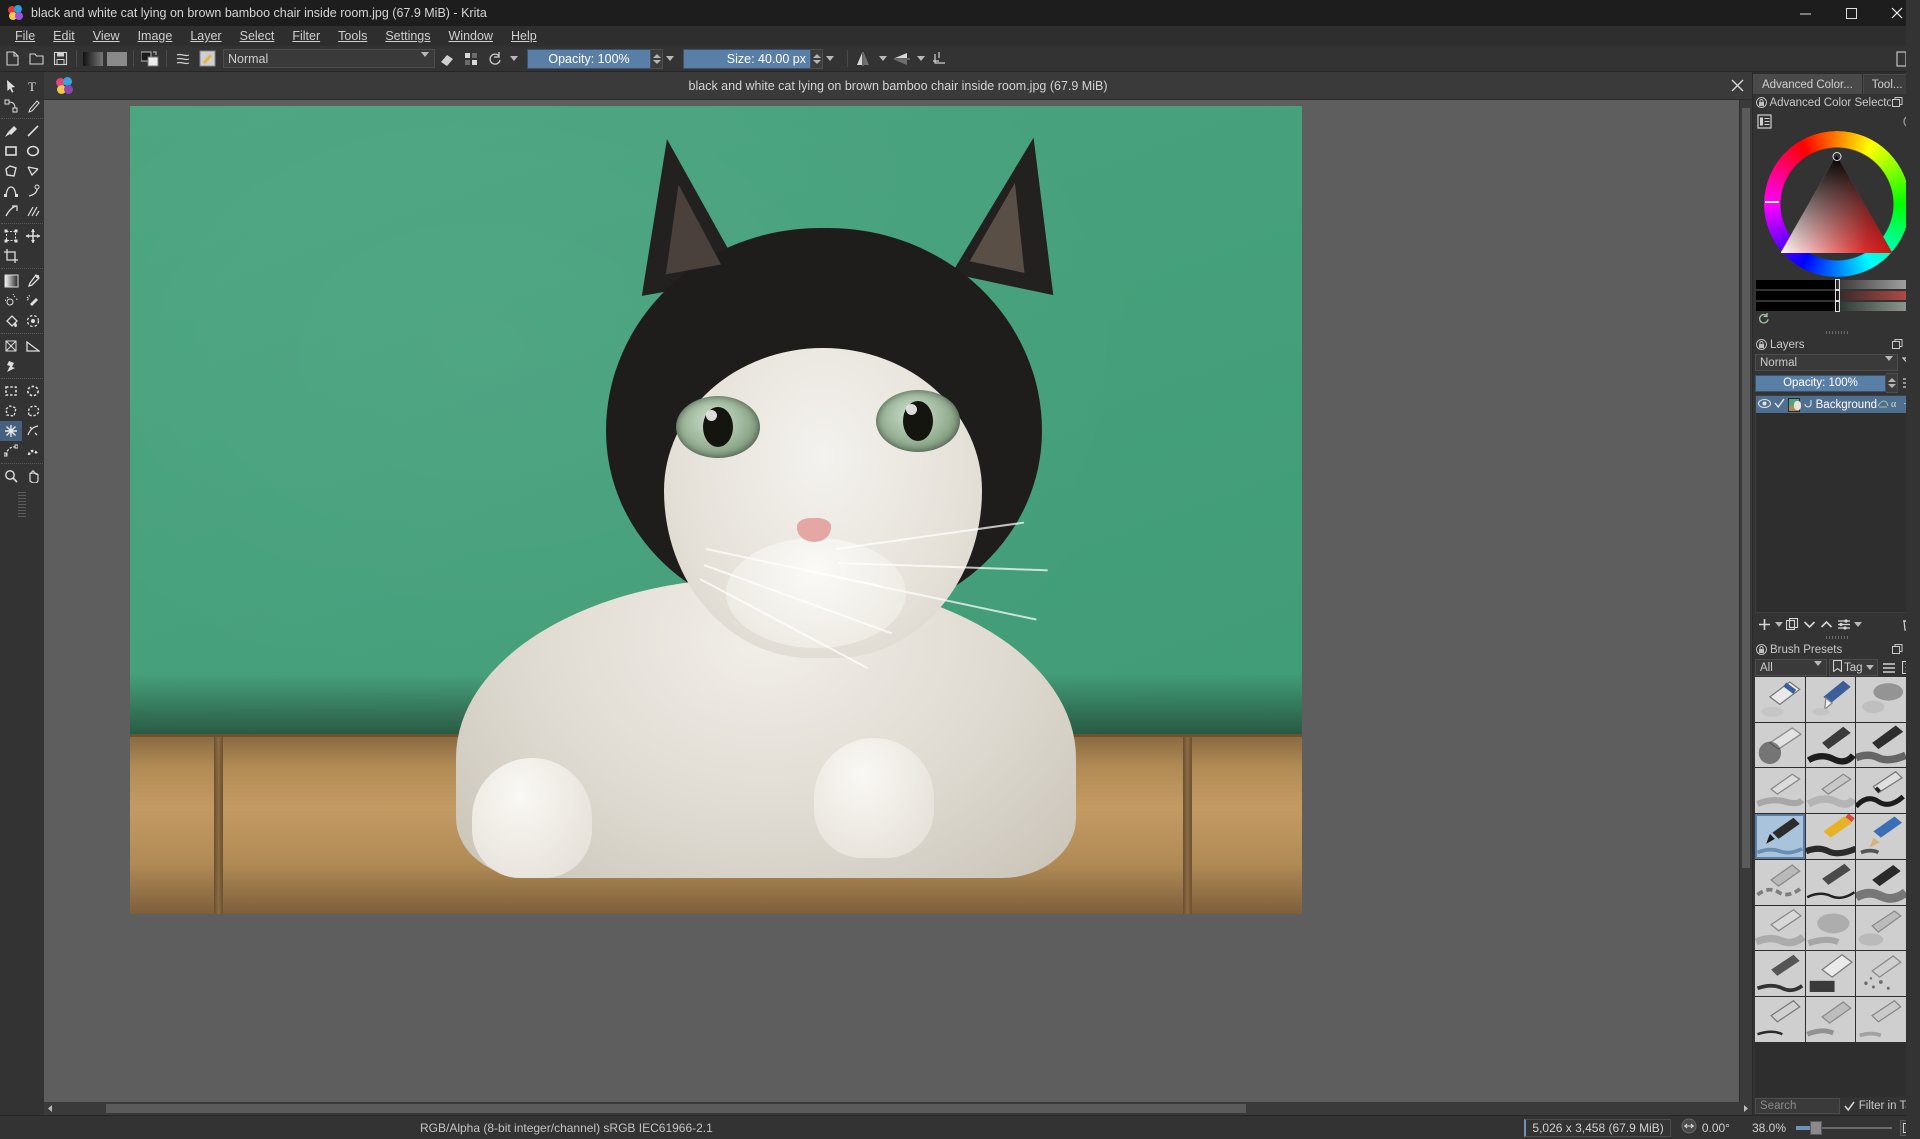 The width and height of the screenshot is (1920, 1139). I want to click on polyline-tool, so click(33, 171).